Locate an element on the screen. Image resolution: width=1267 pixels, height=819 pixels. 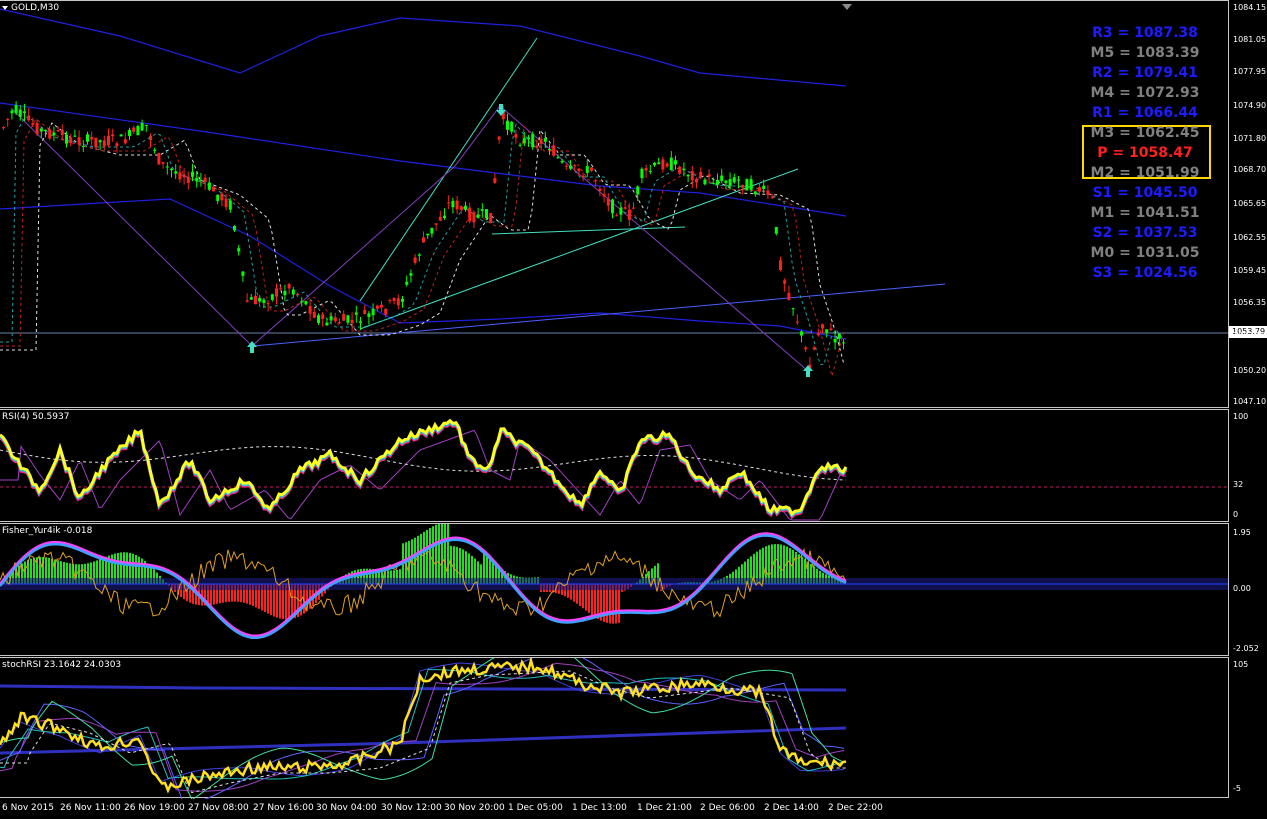
rsi-pane: RSI(4) 50.5937 is located at coordinates (614, 465).